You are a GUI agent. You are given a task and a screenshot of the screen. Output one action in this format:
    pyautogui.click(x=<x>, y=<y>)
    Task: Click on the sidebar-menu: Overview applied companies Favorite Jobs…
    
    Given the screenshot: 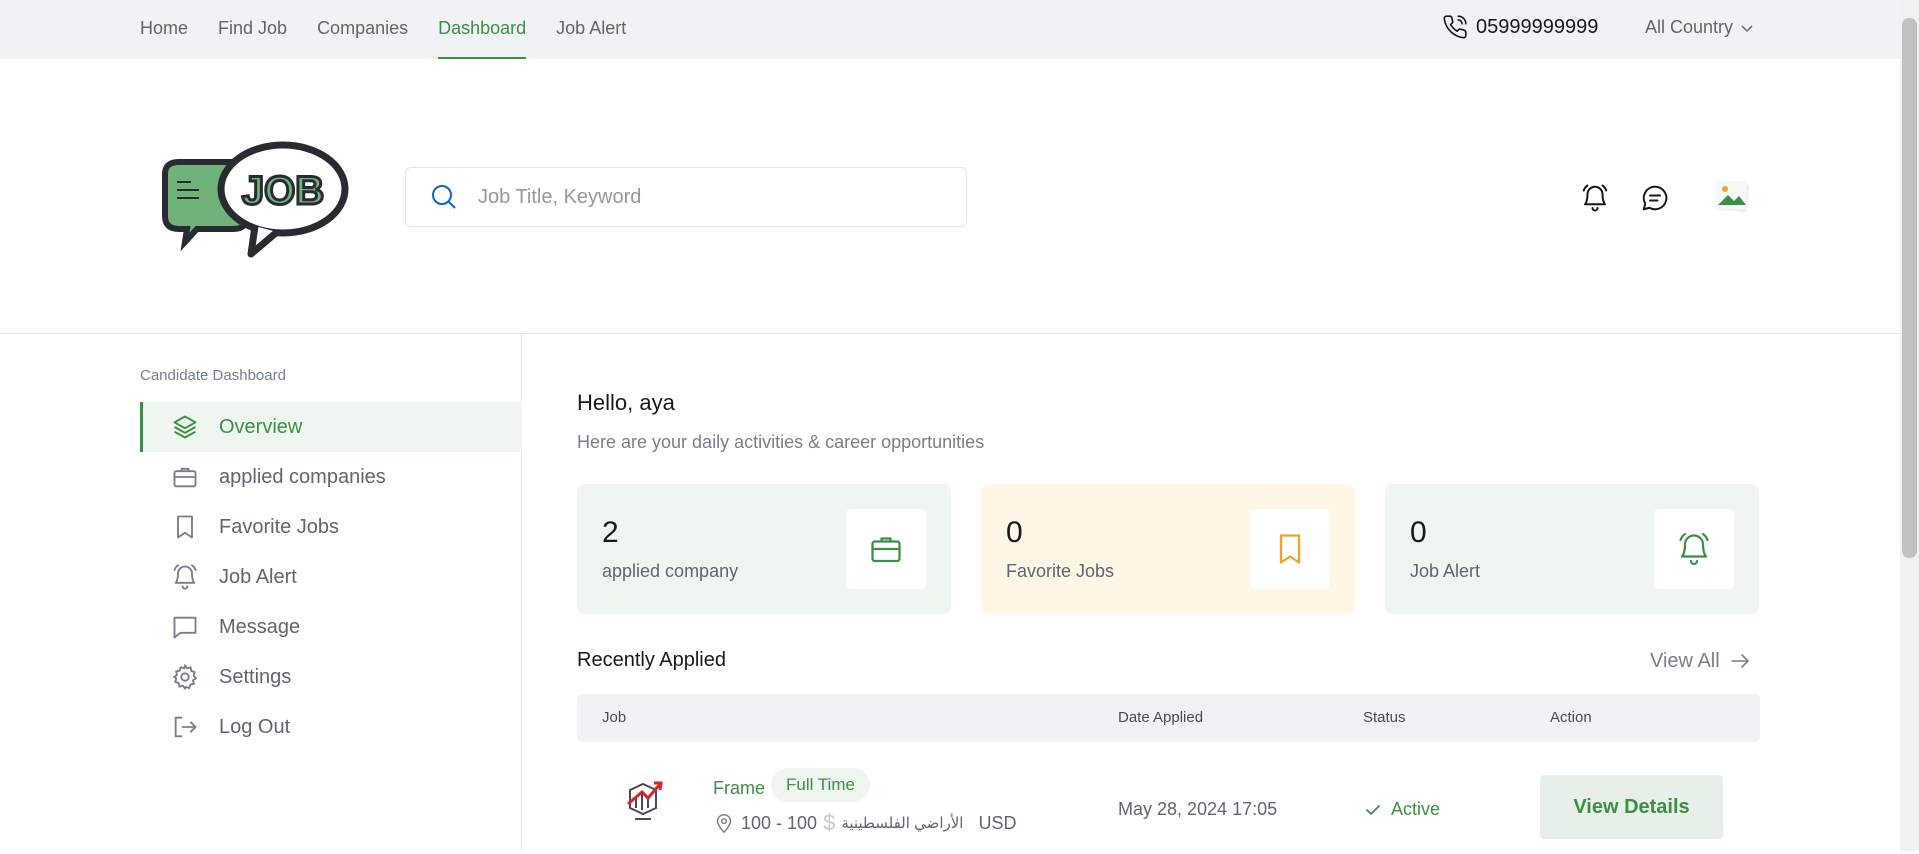 What is the action you would take?
    pyautogui.click(x=331, y=577)
    